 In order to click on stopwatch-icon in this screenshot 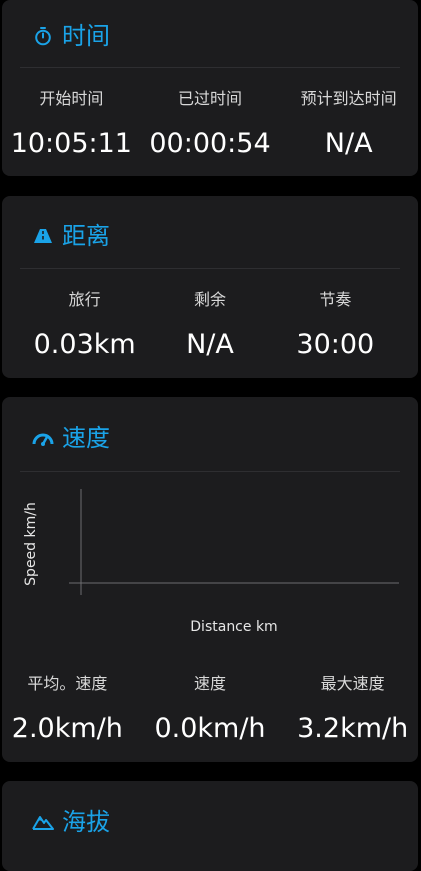, I will do `click(43, 36)`.